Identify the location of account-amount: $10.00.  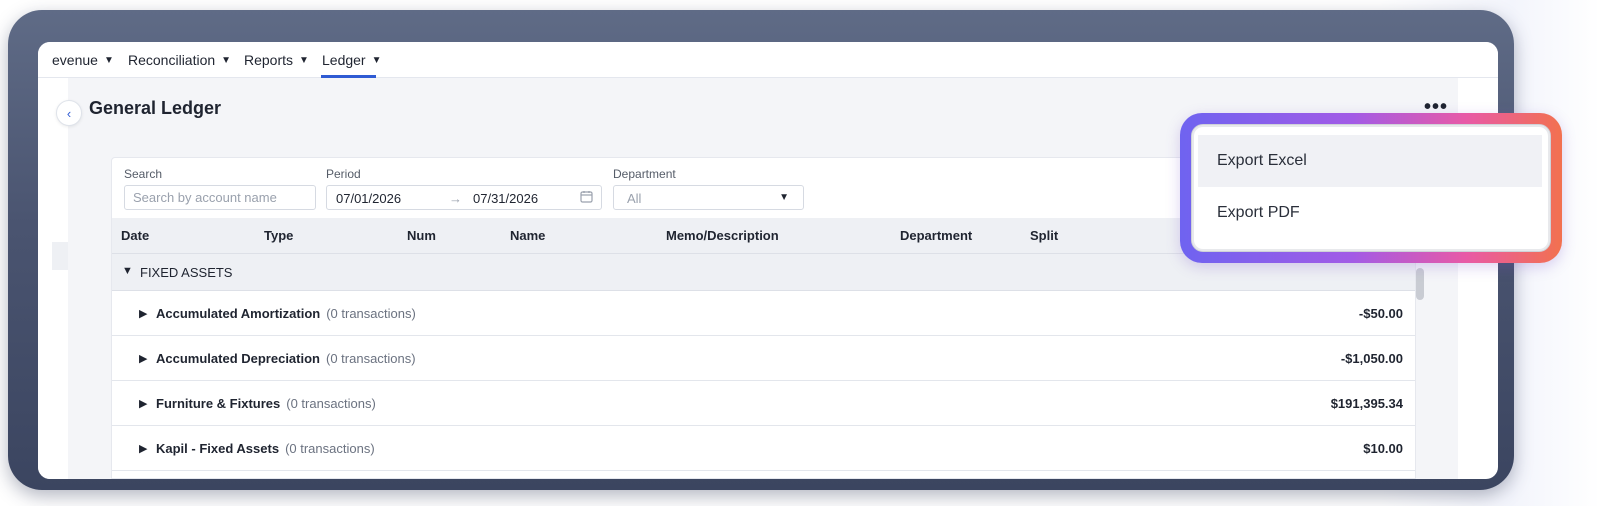
(1383, 448).